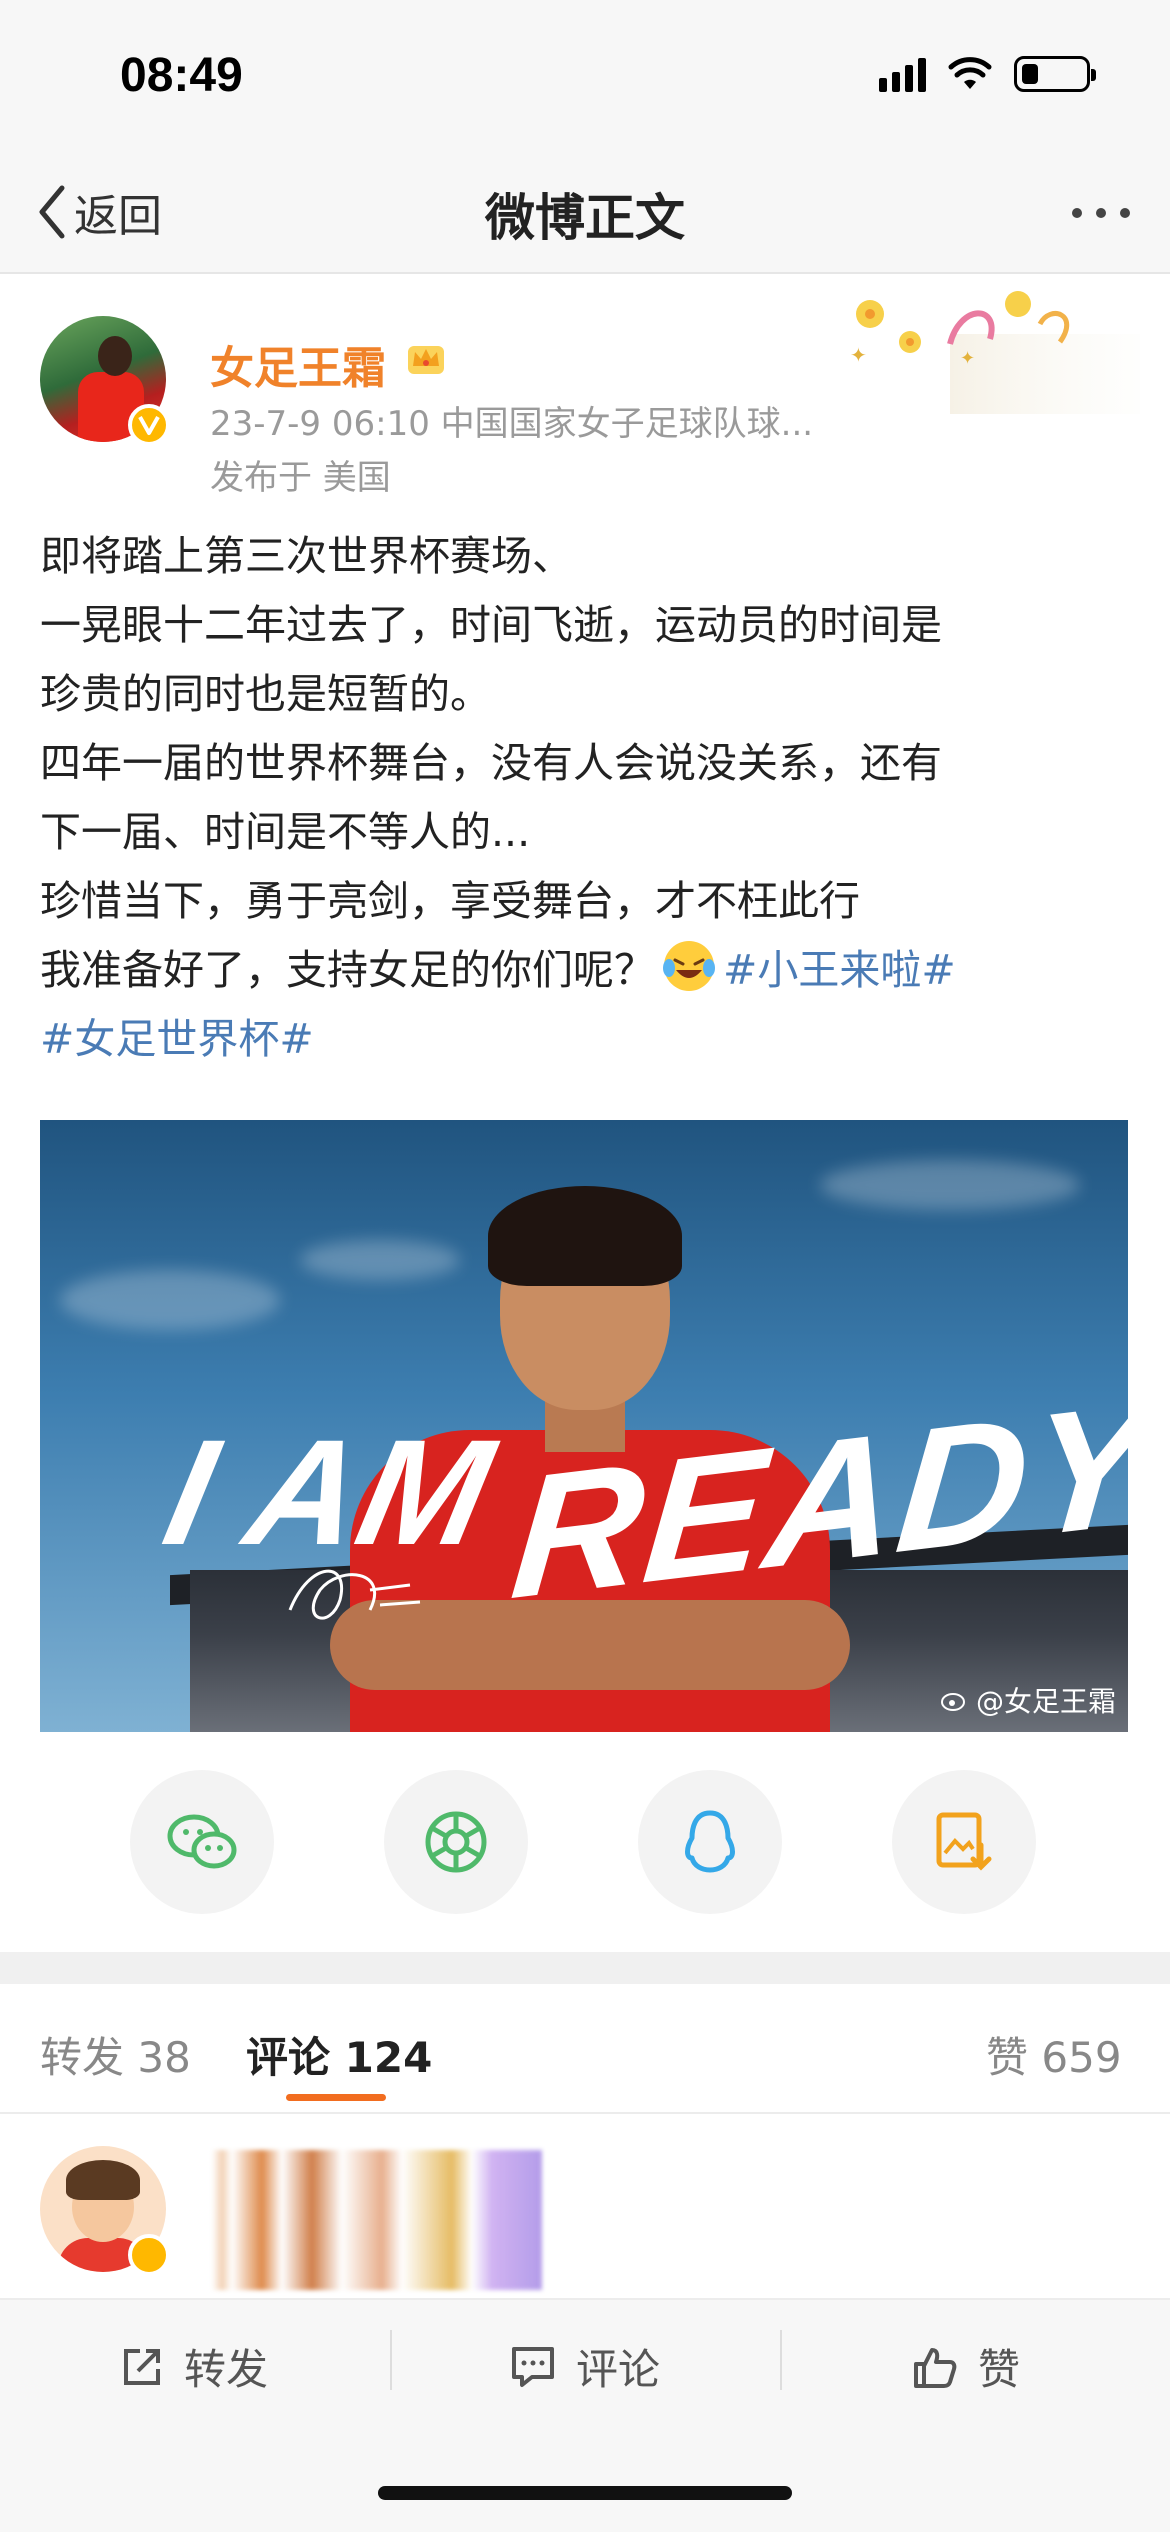 This screenshot has width=1170, height=2532. What do you see at coordinates (300, 478) in the screenshot?
I see `post-location: 发布于 美国` at bounding box center [300, 478].